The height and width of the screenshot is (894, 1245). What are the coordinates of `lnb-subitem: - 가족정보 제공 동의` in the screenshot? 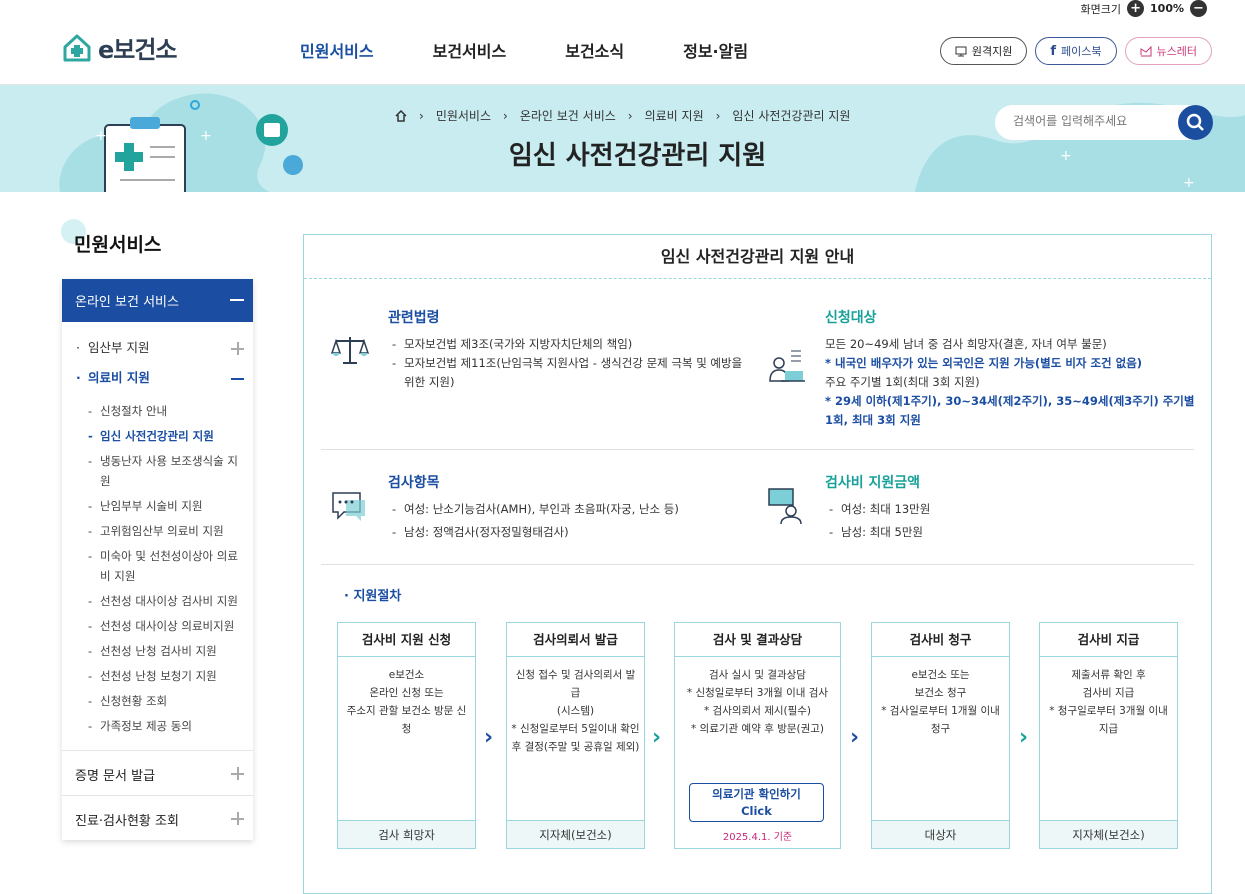 It's located at (157, 726).